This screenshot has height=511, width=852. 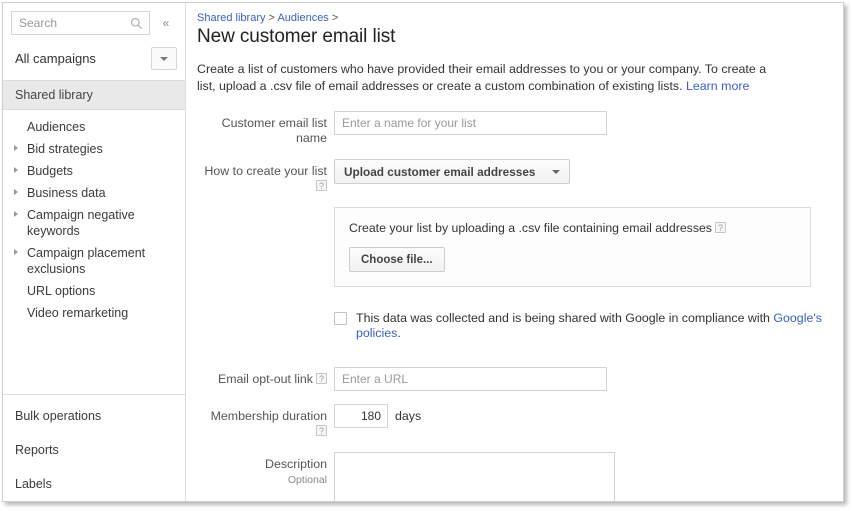 I want to click on sidebar-item-video-remarketing: Video remarketing, so click(x=94, y=313).